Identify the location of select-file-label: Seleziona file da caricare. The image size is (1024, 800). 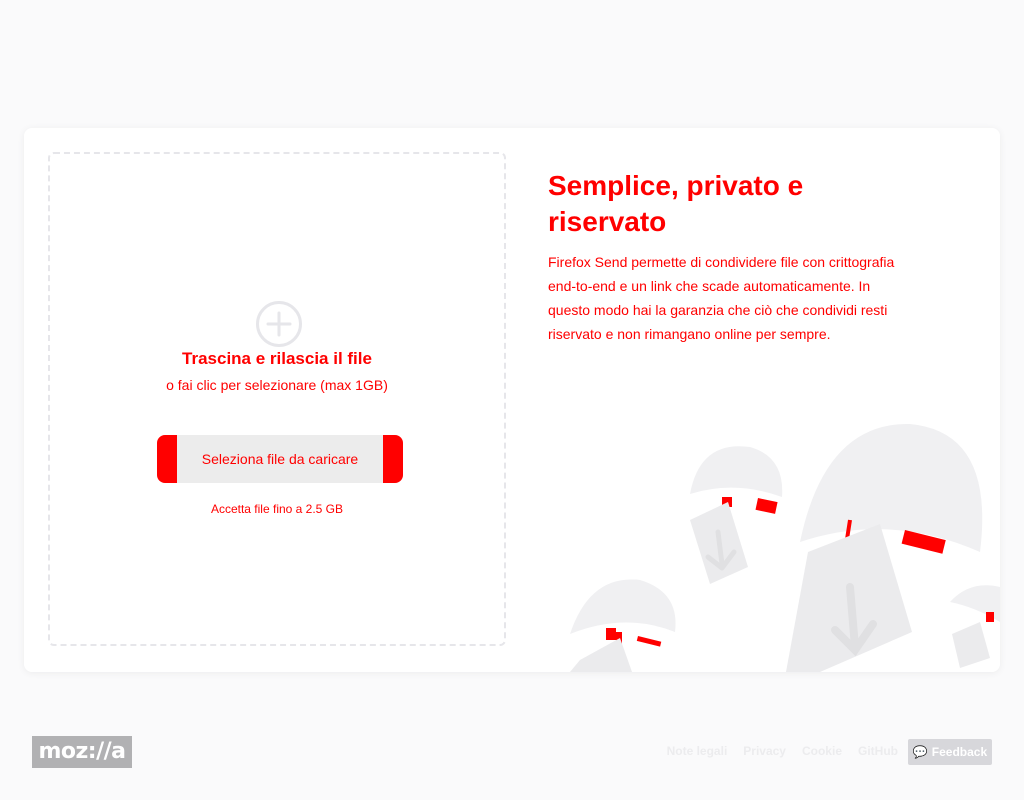
(280, 459).